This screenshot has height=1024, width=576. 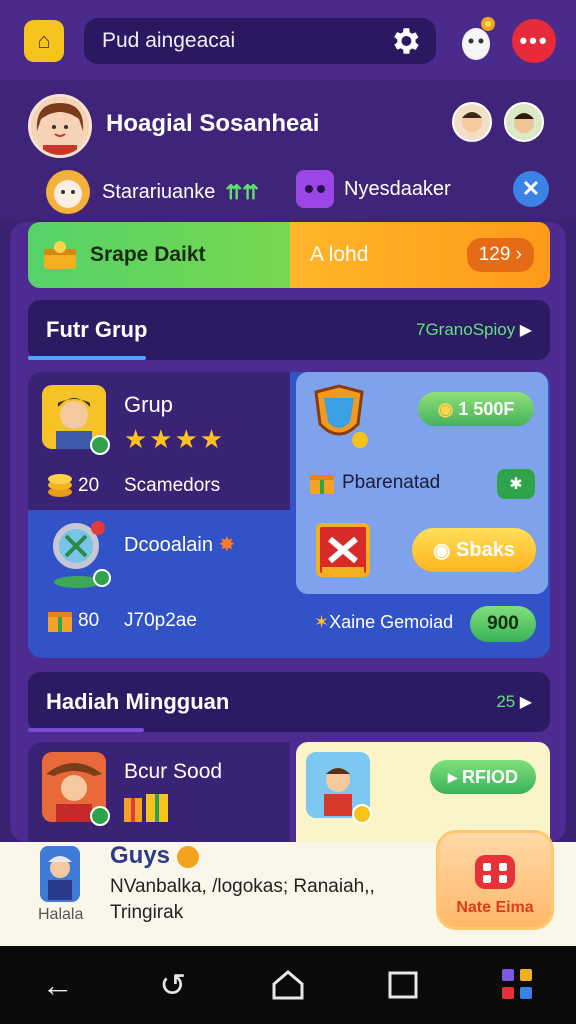 I want to click on ad-app-label: Halala, so click(x=61, y=914).